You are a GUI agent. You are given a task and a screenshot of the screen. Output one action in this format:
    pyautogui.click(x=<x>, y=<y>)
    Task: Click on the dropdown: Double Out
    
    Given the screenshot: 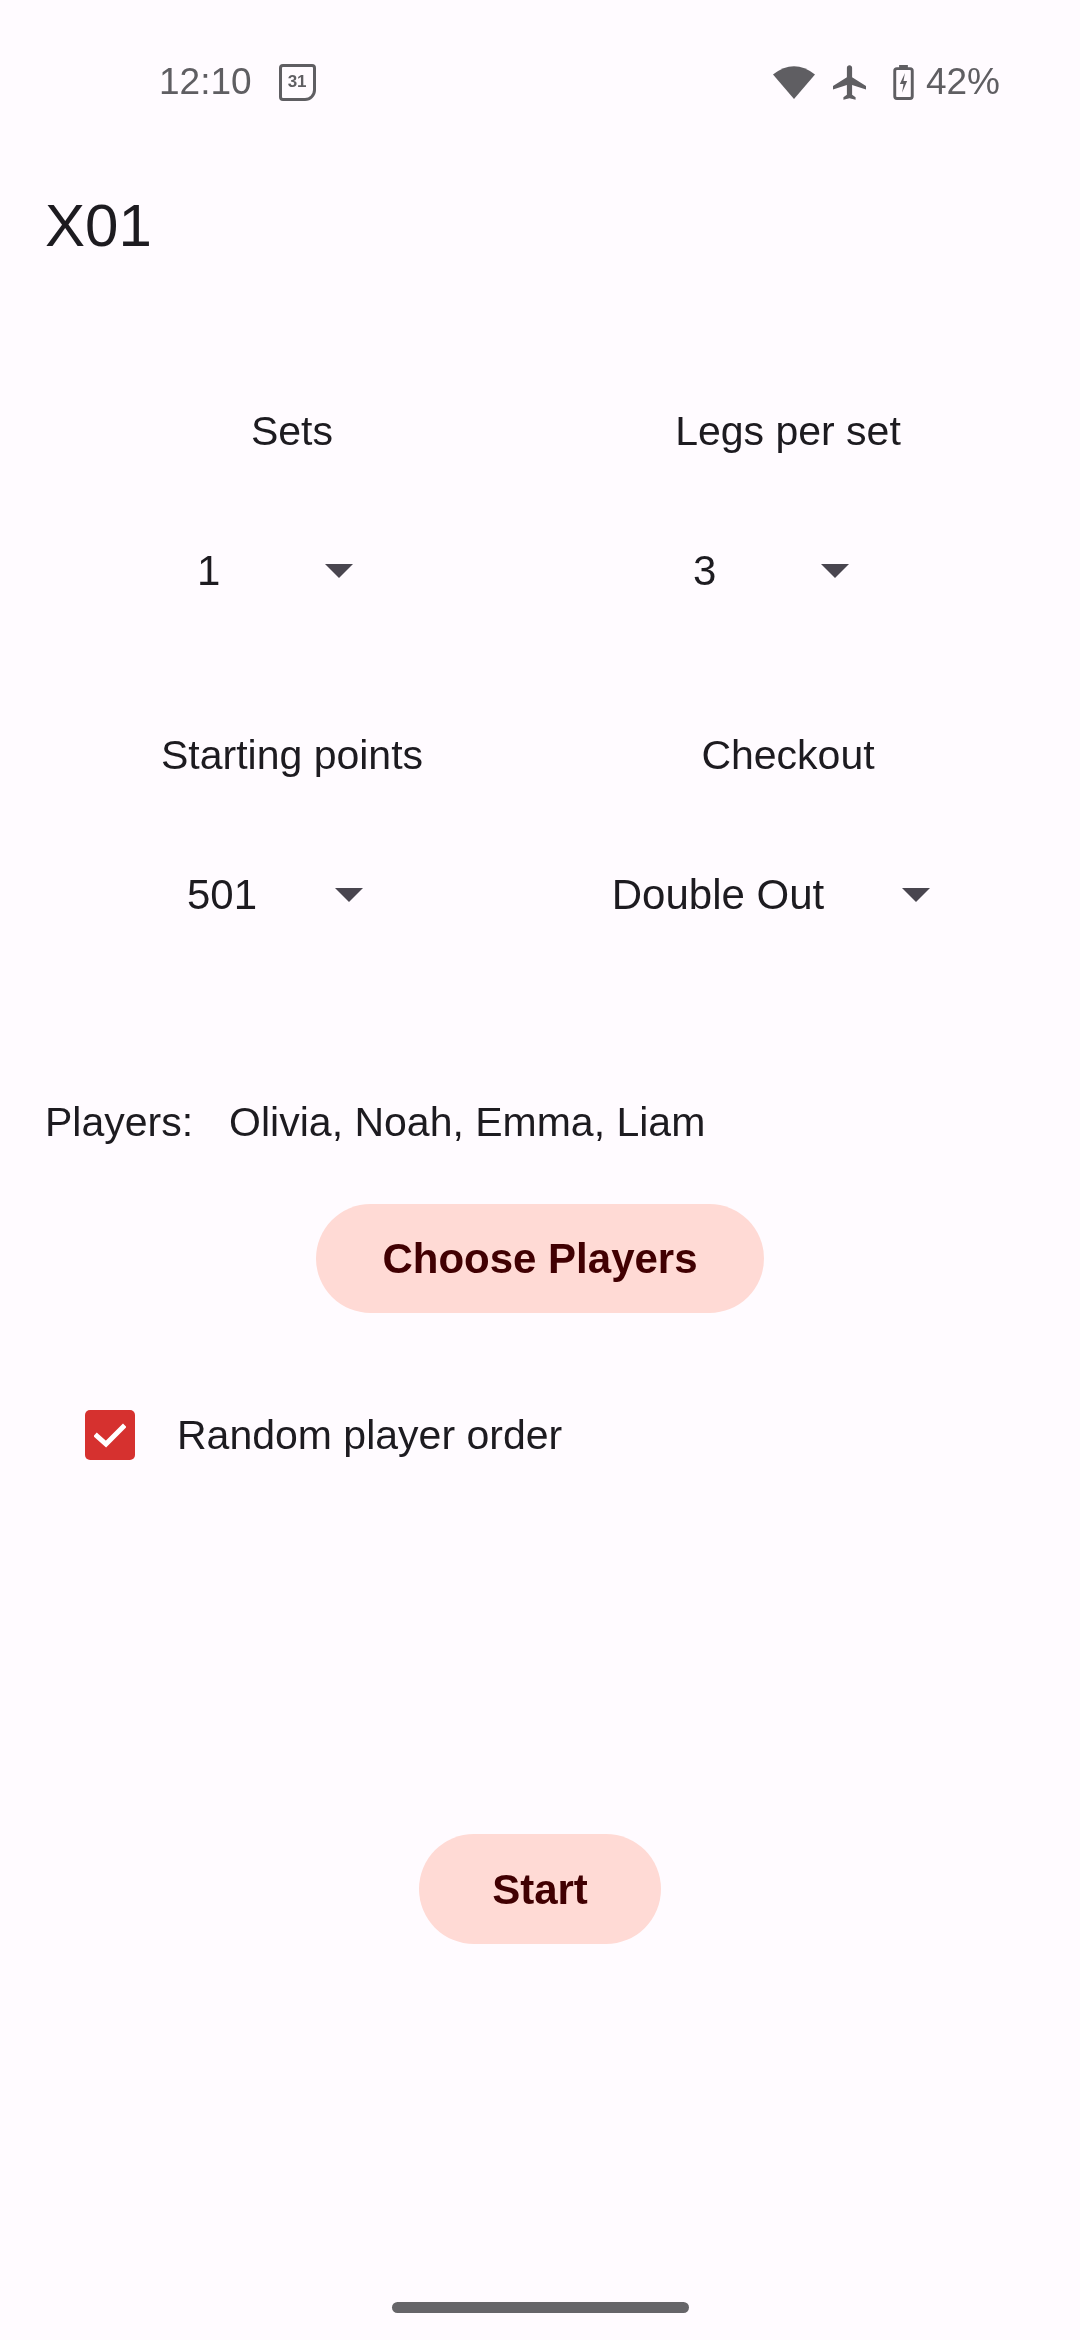 What is the action you would take?
    pyautogui.click(x=788, y=895)
    